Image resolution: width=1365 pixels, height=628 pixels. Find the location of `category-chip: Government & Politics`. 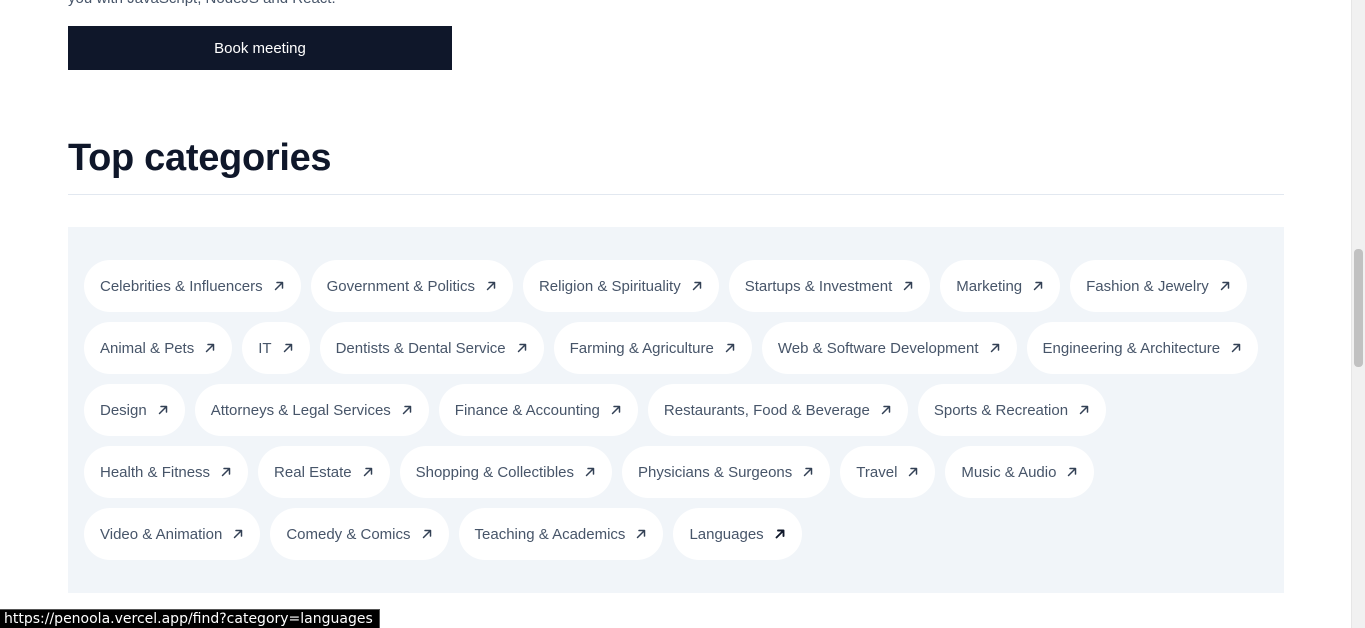

category-chip: Government & Politics is located at coordinates (411, 286).